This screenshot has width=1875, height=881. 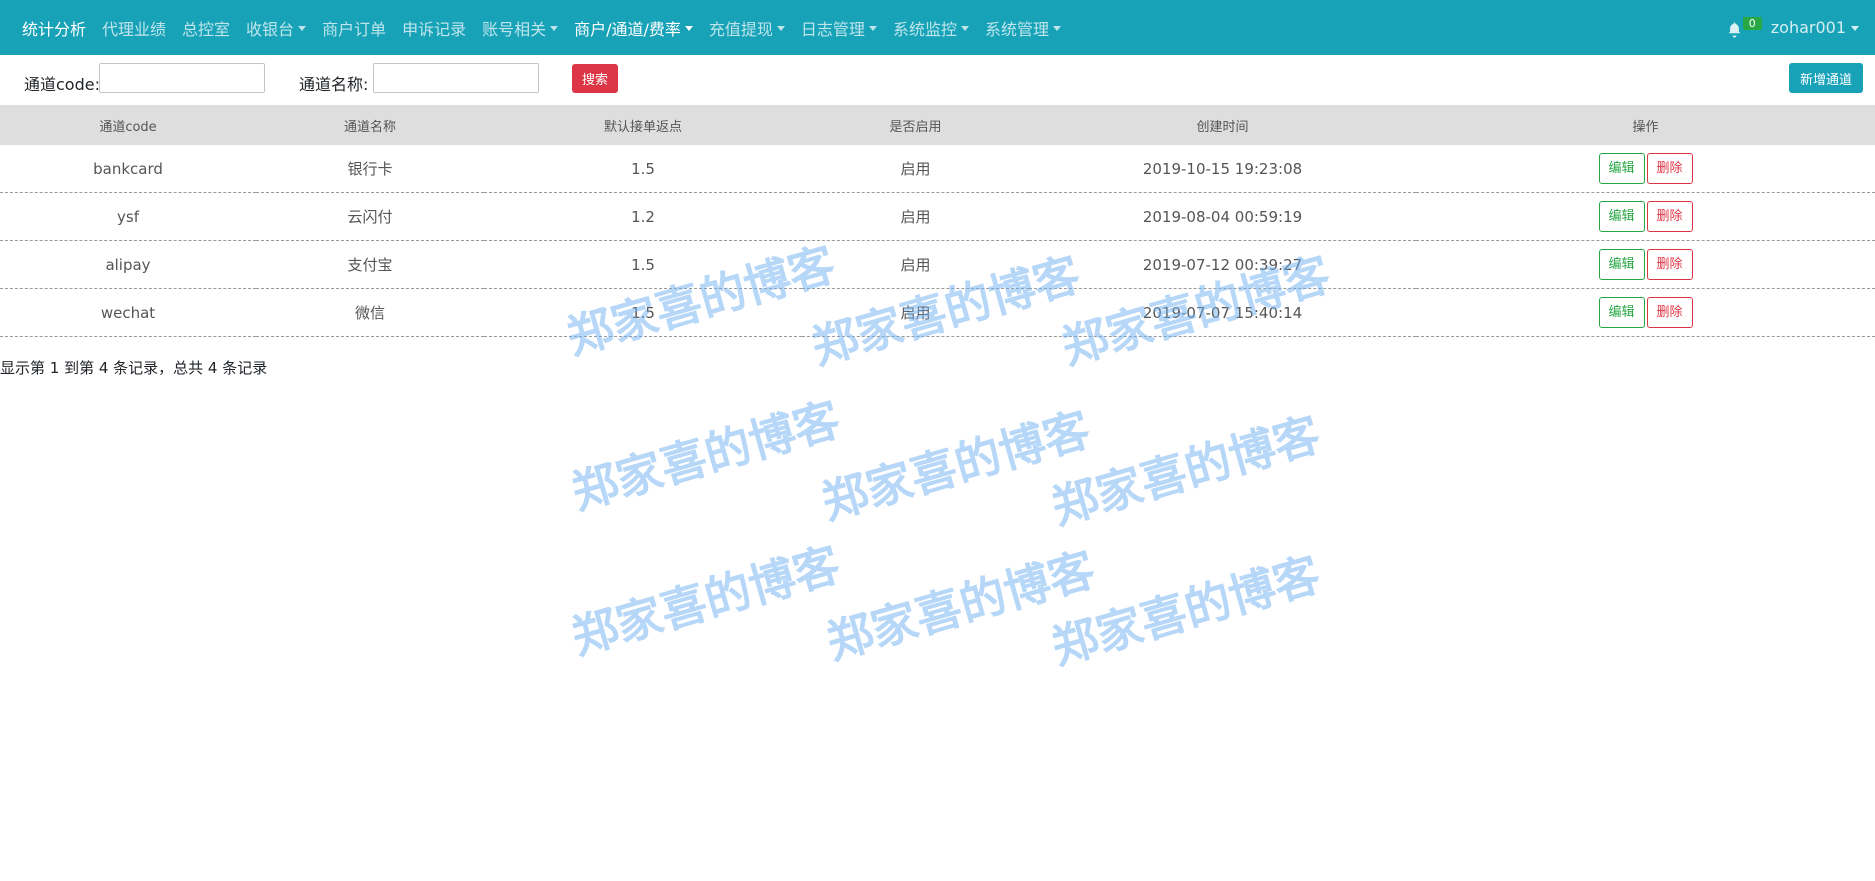 What do you see at coordinates (370, 169) in the screenshot?
I see `cell-name: 银行卡` at bounding box center [370, 169].